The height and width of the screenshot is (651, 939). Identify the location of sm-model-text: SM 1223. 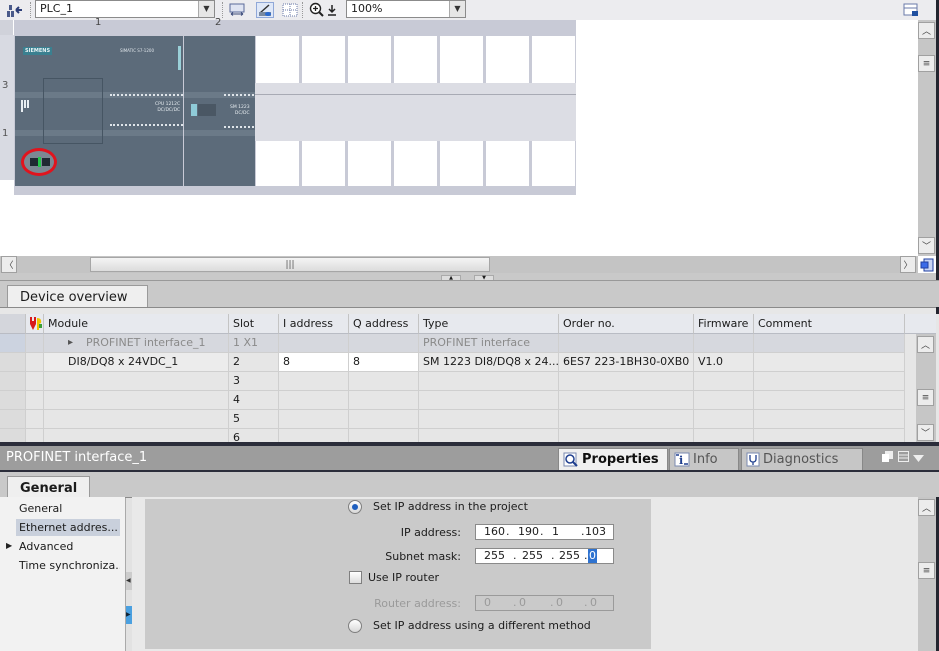
(240, 107).